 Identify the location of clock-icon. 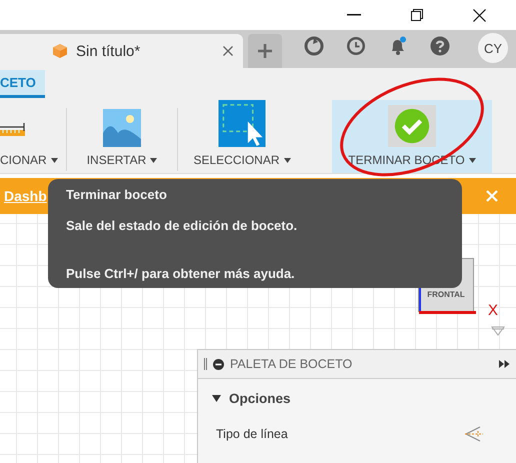
(356, 46).